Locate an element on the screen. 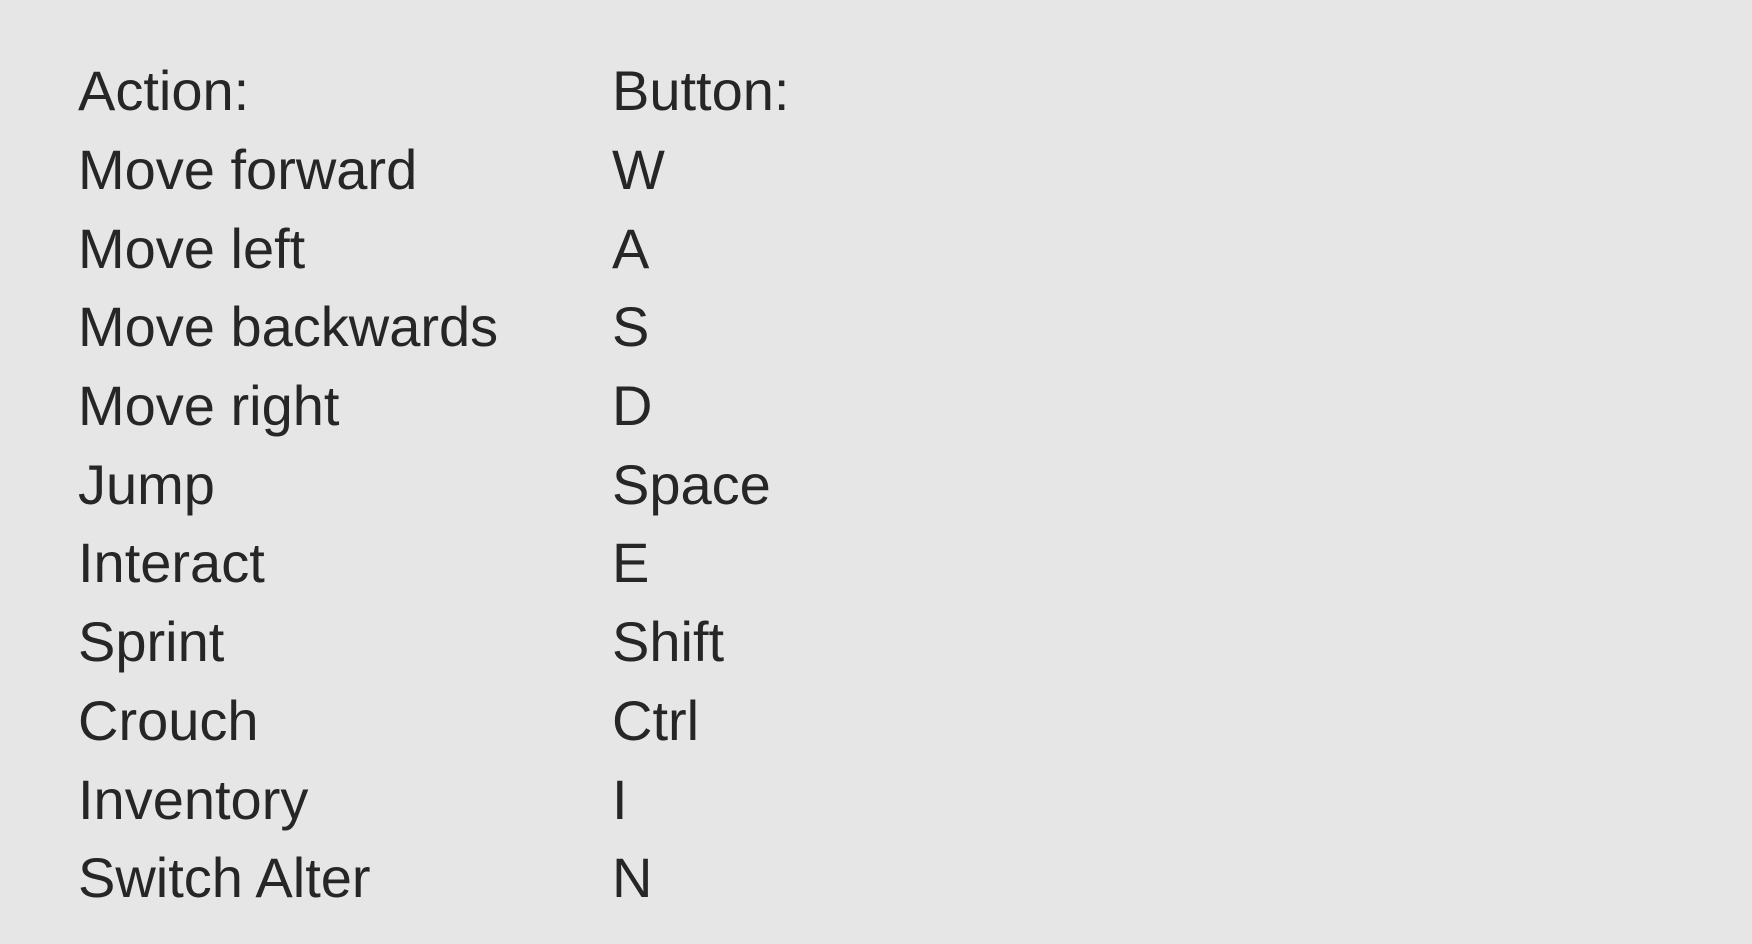  binding-row-jump: Jump Space is located at coordinates (528, 484).